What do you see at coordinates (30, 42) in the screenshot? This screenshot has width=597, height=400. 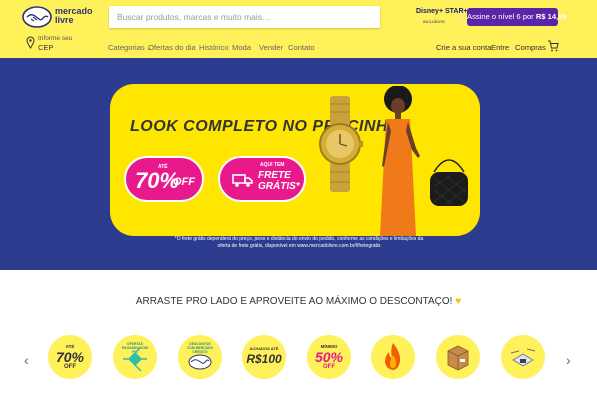 I see `location-pin-icon` at bounding box center [30, 42].